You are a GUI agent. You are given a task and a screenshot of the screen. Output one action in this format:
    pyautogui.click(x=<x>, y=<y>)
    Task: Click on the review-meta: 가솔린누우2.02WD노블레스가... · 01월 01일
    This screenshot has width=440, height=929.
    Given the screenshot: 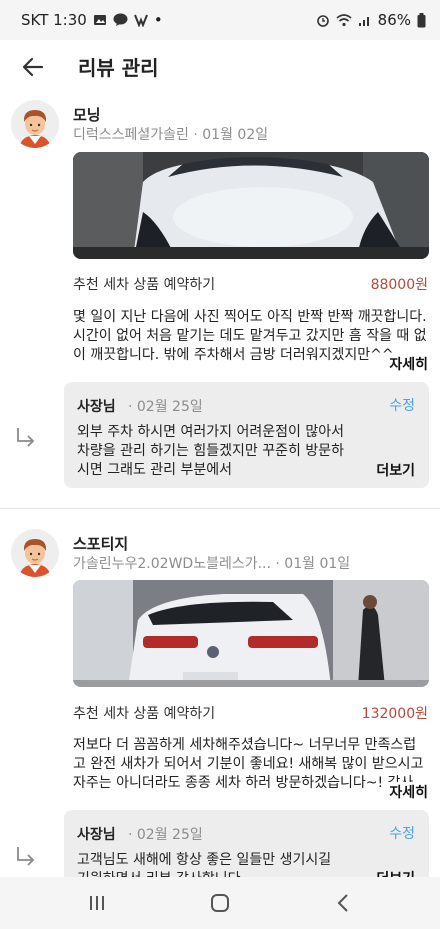 What is the action you would take?
    pyautogui.click(x=211, y=563)
    